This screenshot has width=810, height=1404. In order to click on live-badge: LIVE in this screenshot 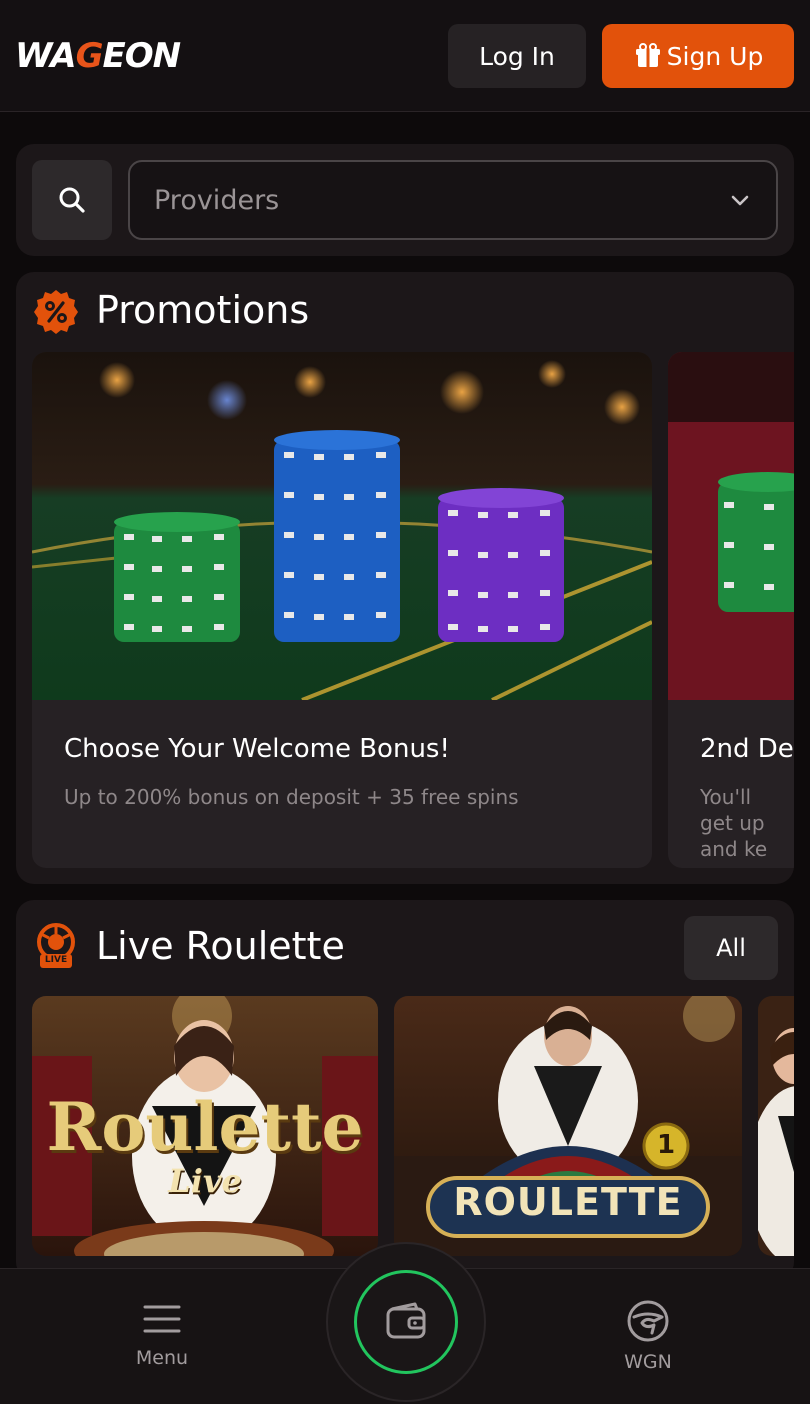, I will do `click(56, 960)`.